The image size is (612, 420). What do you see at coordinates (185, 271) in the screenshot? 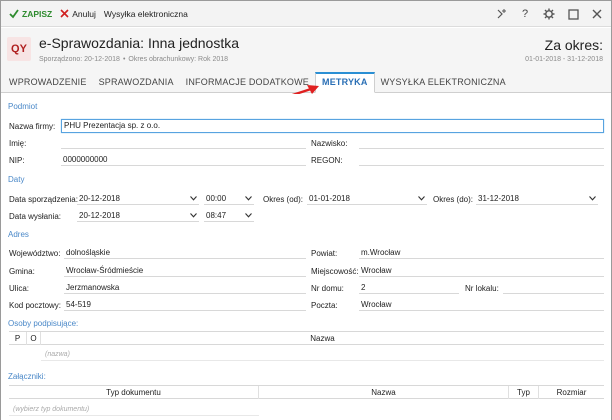
I see `commune-field: Wrocław-Śródmieście` at bounding box center [185, 271].